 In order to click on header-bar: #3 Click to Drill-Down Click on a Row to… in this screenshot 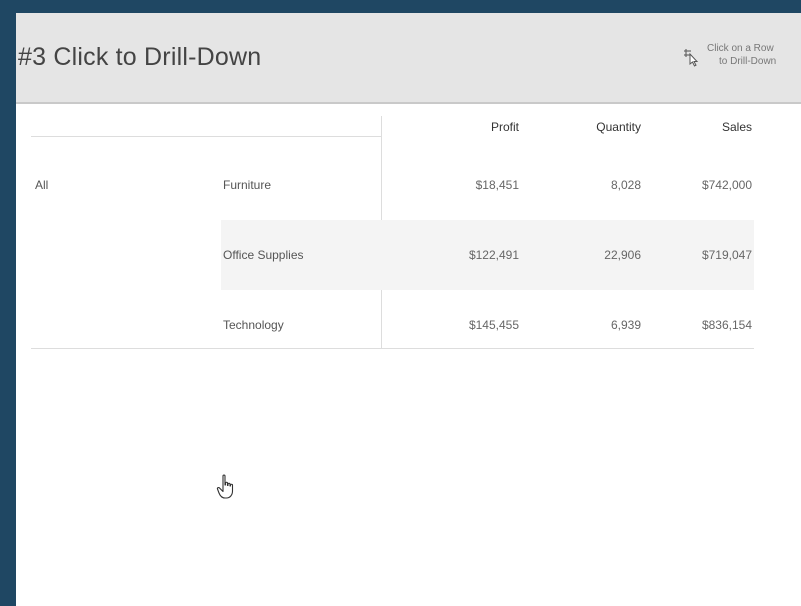, I will do `click(408, 58)`.